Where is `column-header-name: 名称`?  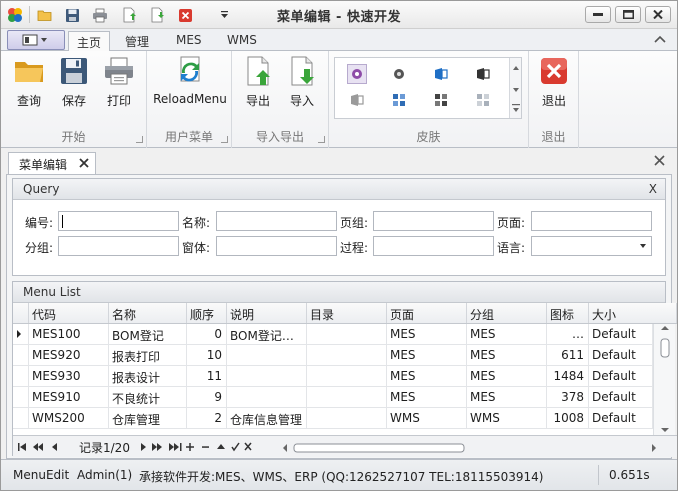 column-header-name: 名称 is located at coordinates (148, 313).